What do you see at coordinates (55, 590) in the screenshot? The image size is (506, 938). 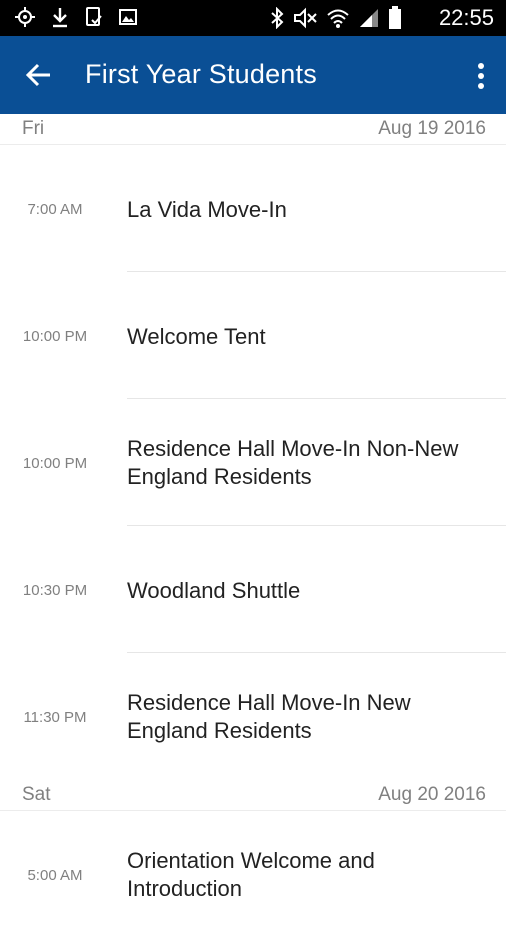 I see `event-time: 10:30 PM` at bounding box center [55, 590].